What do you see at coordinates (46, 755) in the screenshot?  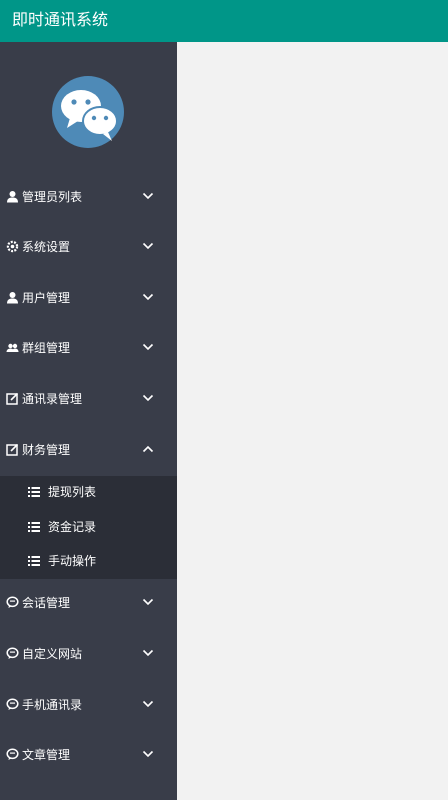 I see `sidebar-item-label: 文章管理` at bounding box center [46, 755].